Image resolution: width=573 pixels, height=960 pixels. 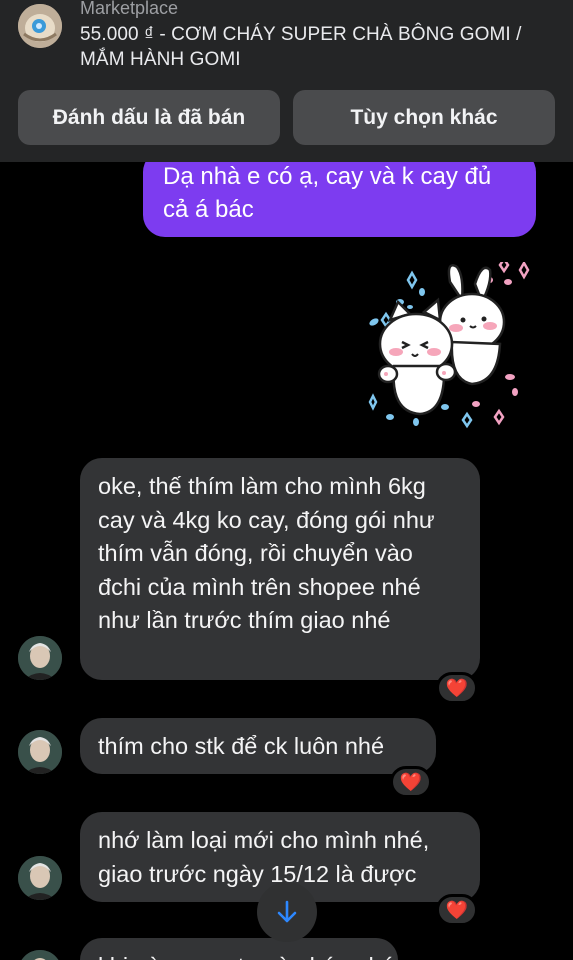 What do you see at coordinates (258, 746) in the screenshot?
I see `incoming-message: thím cho stk để ck luôn nhé` at bounding box center [258, 746].